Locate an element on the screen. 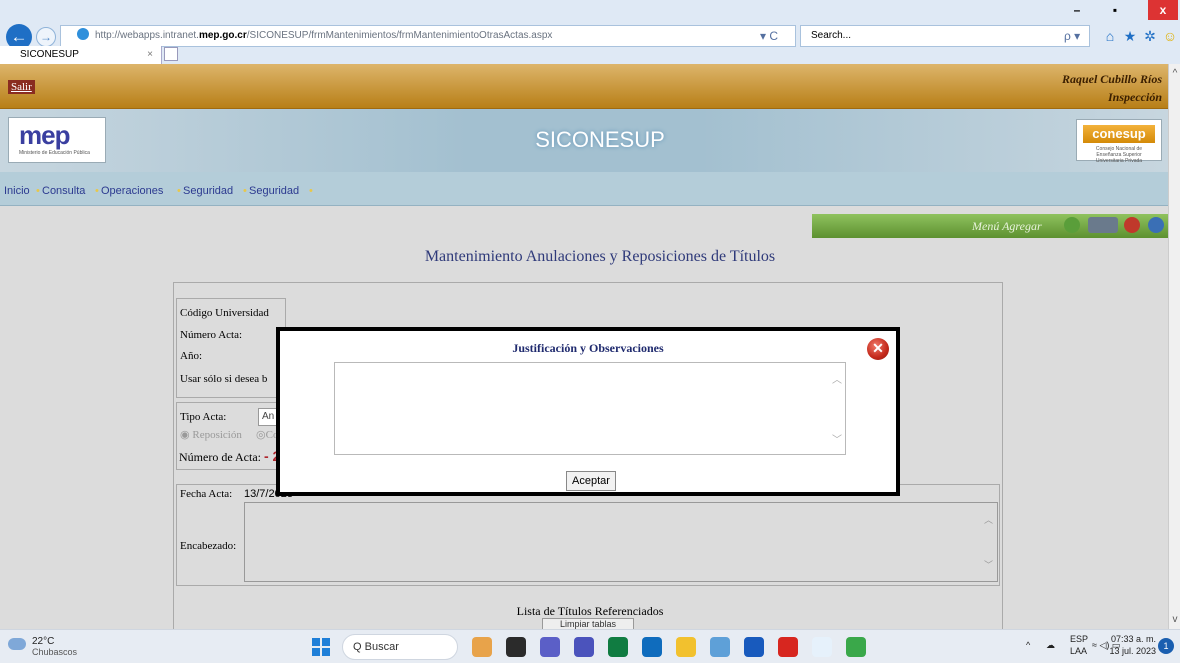 The width and height of the screenshot is (1180, 663). taskbar-apps is located at coordinates (682, 646).